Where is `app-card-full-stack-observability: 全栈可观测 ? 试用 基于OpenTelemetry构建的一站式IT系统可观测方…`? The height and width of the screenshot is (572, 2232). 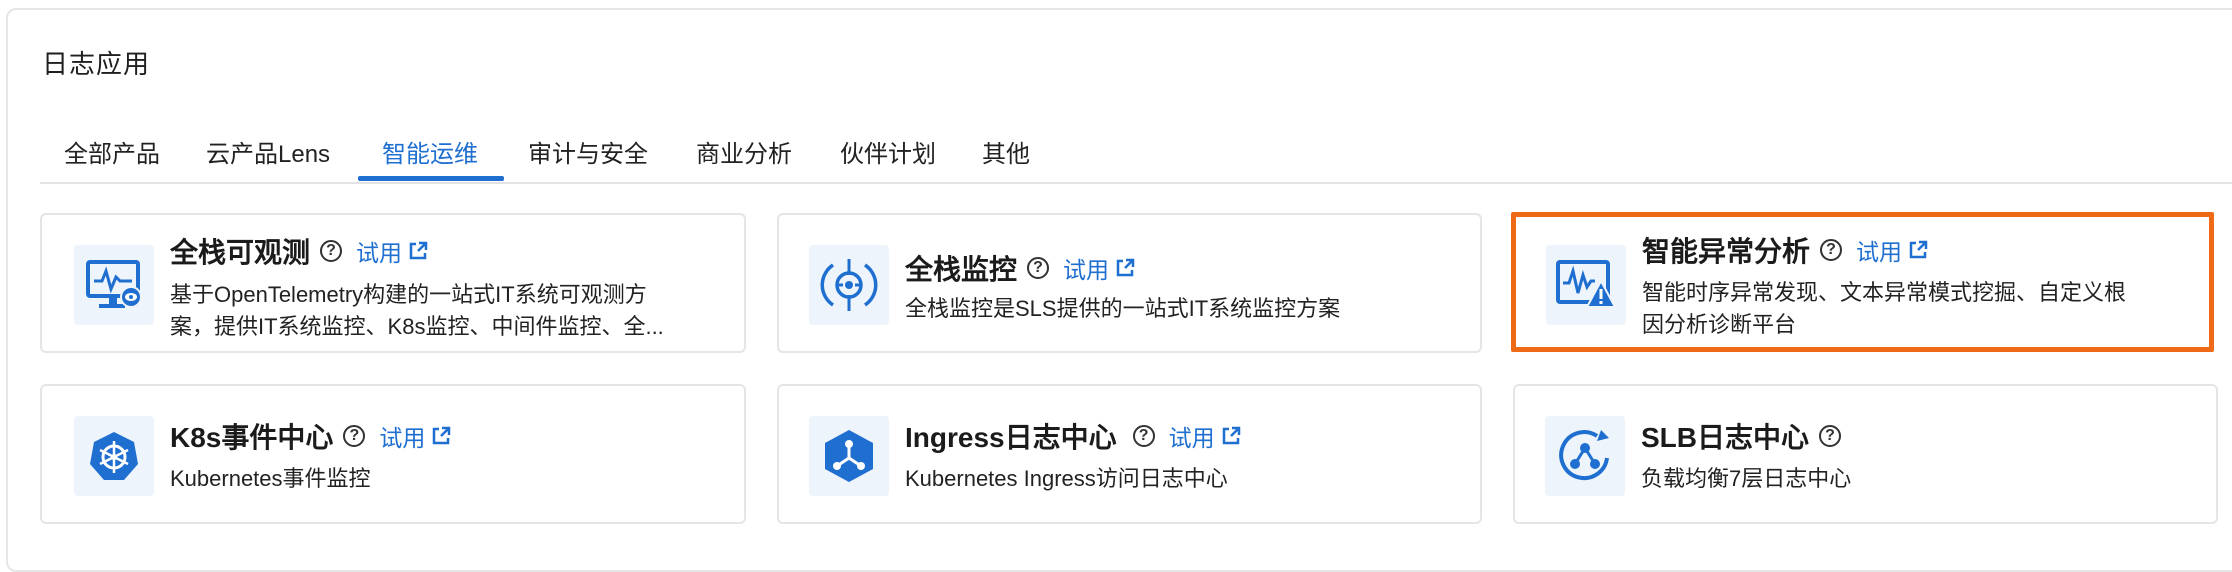
app-card-full-stack-observability: 全栈可观测 ? 试用 基于OpenTelemetry构建的一站式IT系统可观测方… is located at coordinates (393, 283).